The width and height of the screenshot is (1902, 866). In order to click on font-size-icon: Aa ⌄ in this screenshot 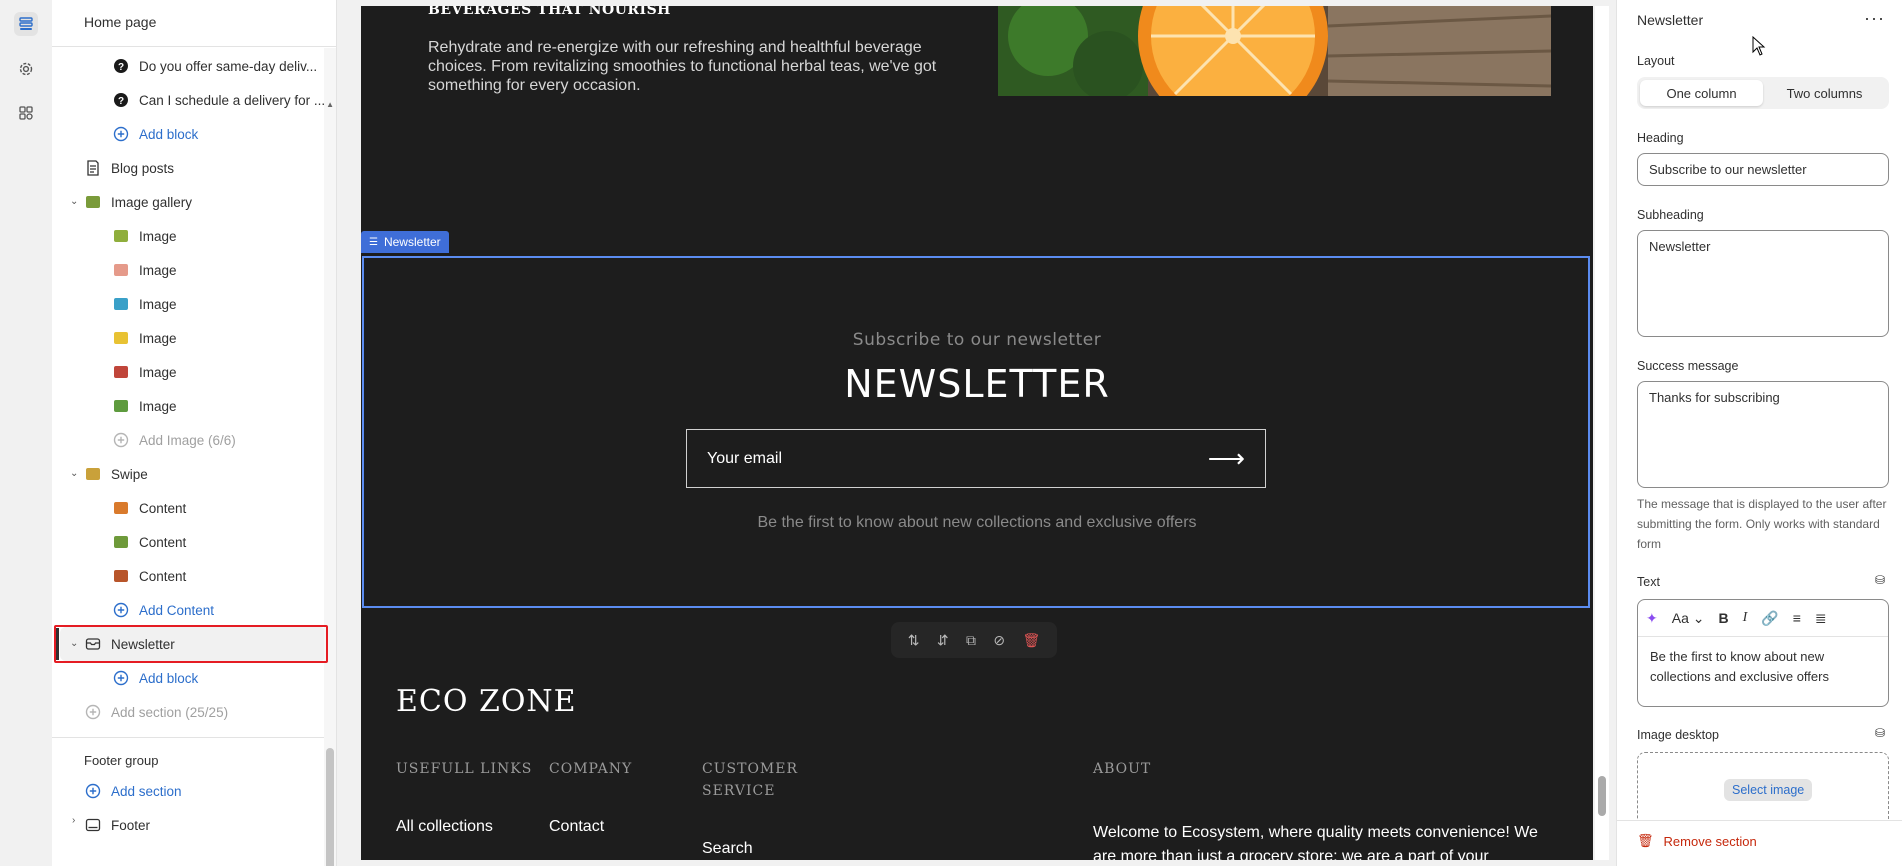, I will do `click(1688, 618)`.